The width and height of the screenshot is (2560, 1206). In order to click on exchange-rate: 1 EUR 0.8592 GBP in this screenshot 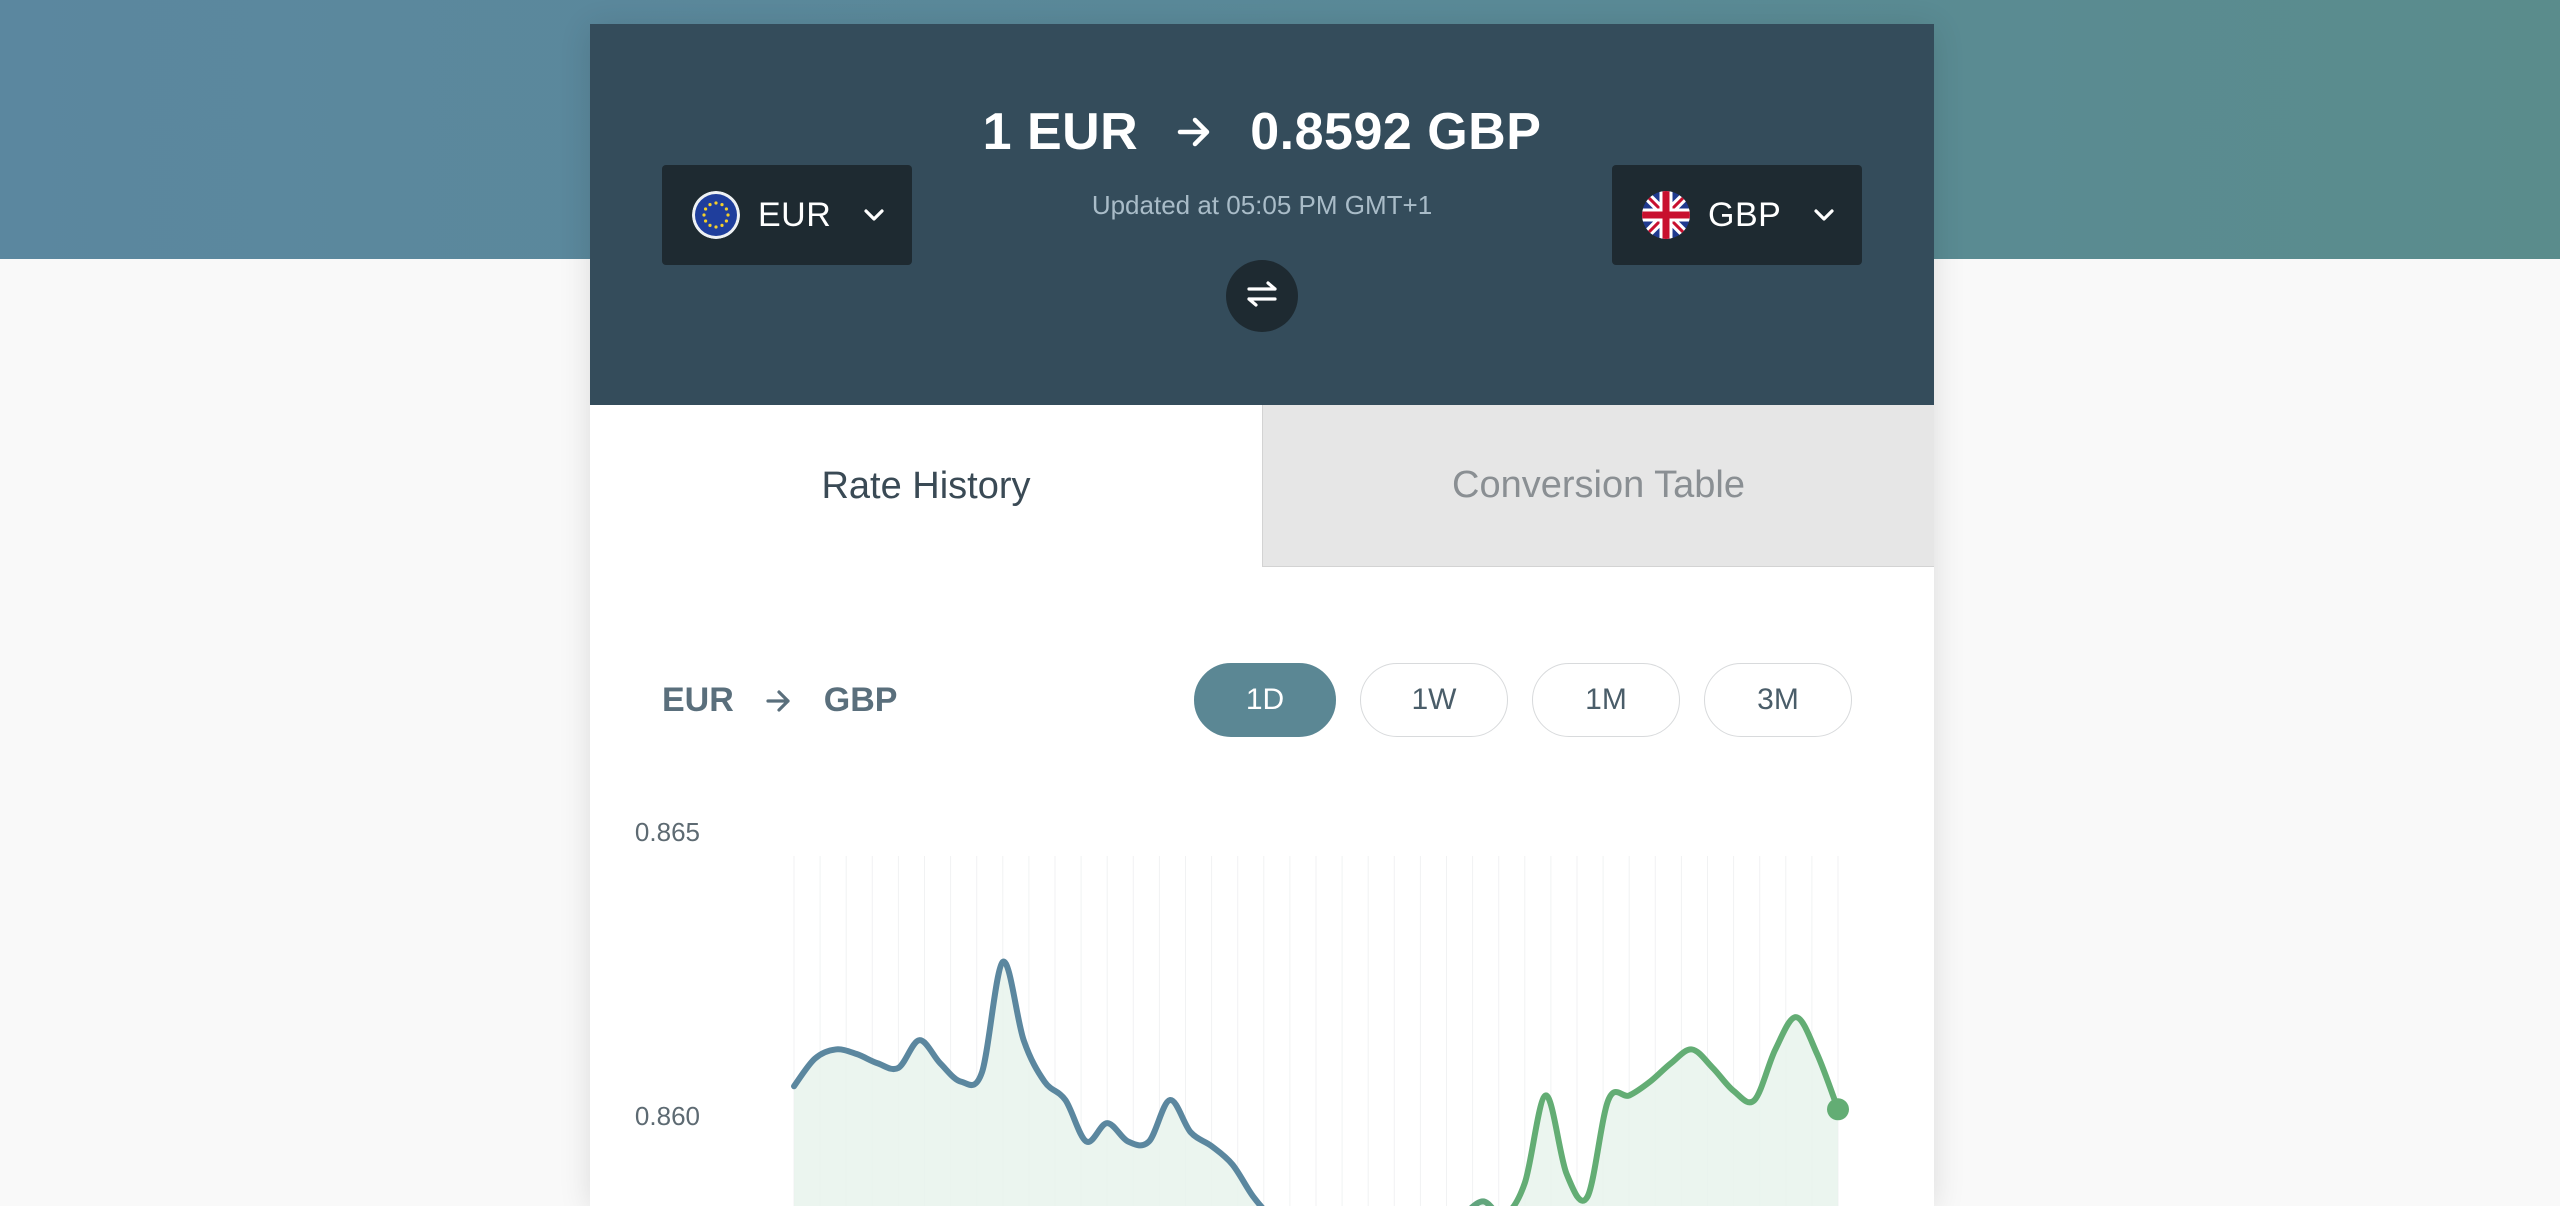, I will do `click(1262, 132)`.